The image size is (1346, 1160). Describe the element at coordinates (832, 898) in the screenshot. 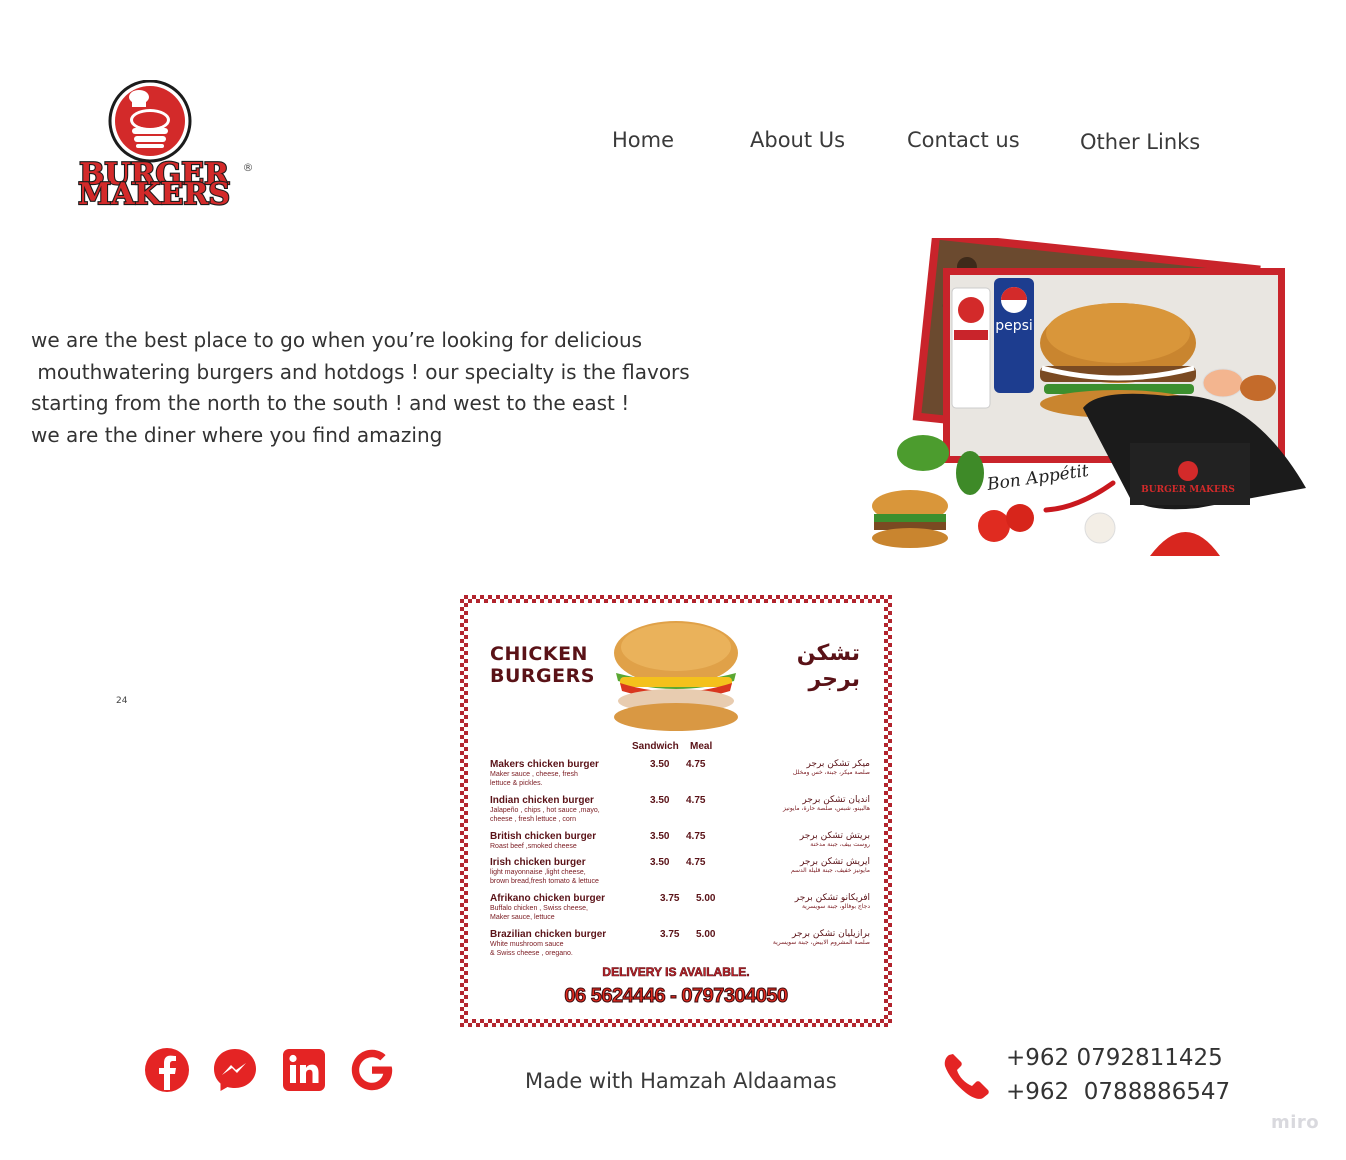

I see `menu-item-ar-name: افريكانو تشكن برجر` at that location.